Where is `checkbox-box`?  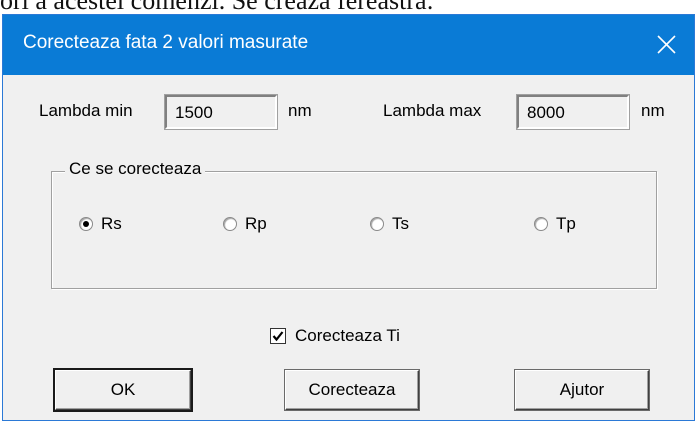 checkbox-box is located at coordinates (278, 336).